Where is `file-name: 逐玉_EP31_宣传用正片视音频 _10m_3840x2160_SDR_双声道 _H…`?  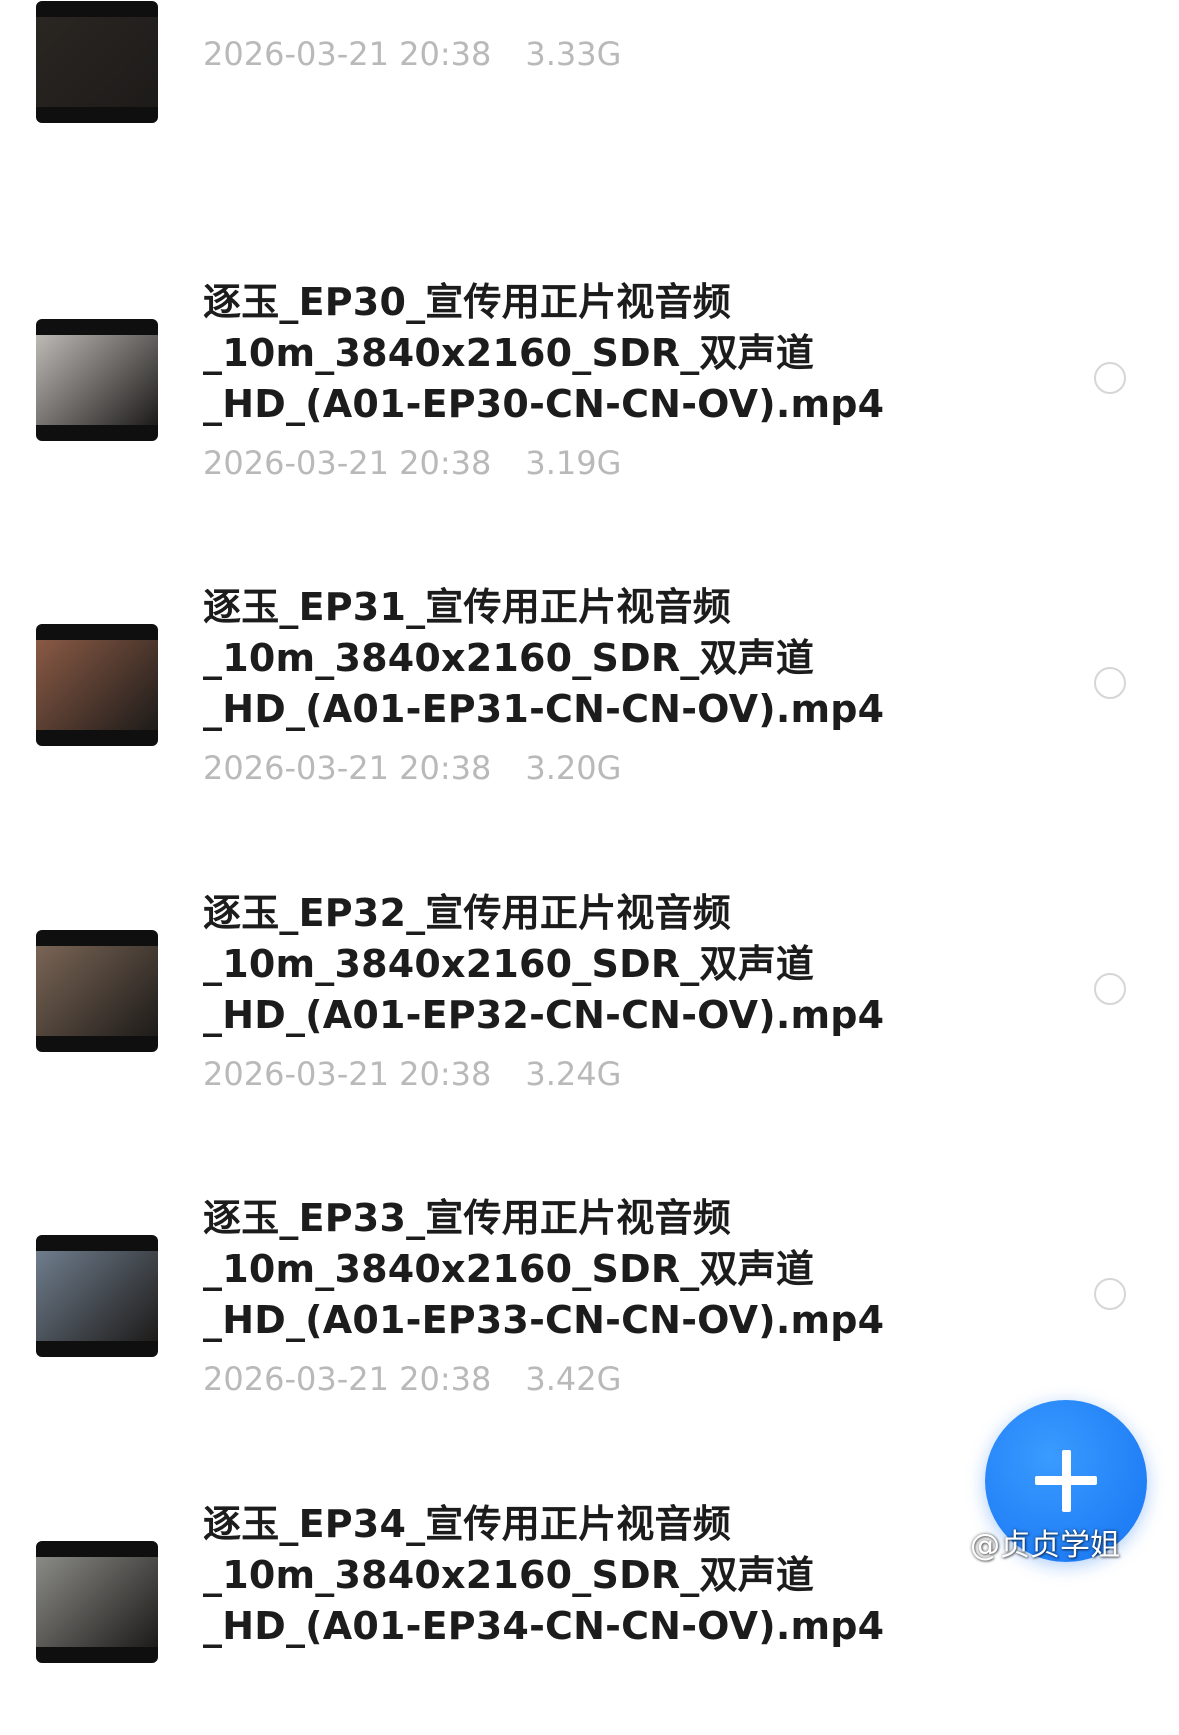
file-name: 逐玉_EP31_宣传用正片视音频 _10m_3840x2160_SDR_双声道 _H… is located at coordinates (583, 658).